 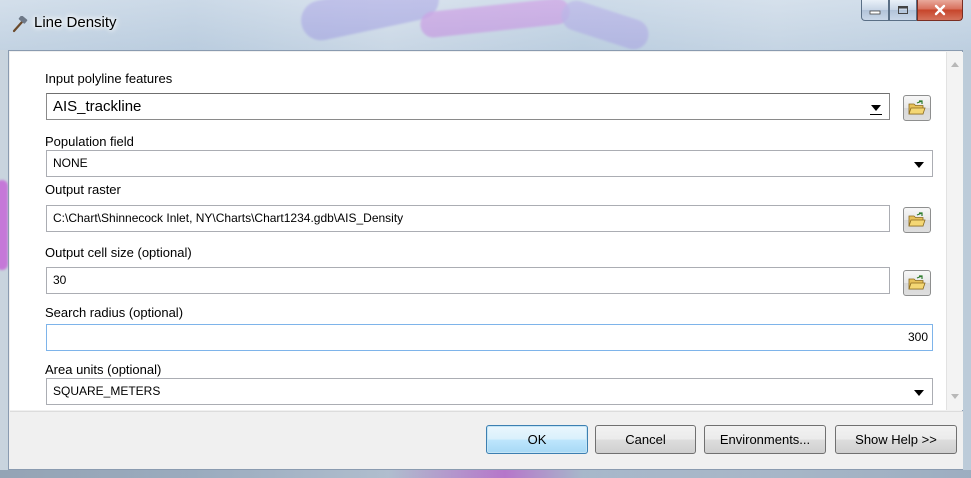 I want to click on cell-size-input: 30, so click(x=468, y=280).